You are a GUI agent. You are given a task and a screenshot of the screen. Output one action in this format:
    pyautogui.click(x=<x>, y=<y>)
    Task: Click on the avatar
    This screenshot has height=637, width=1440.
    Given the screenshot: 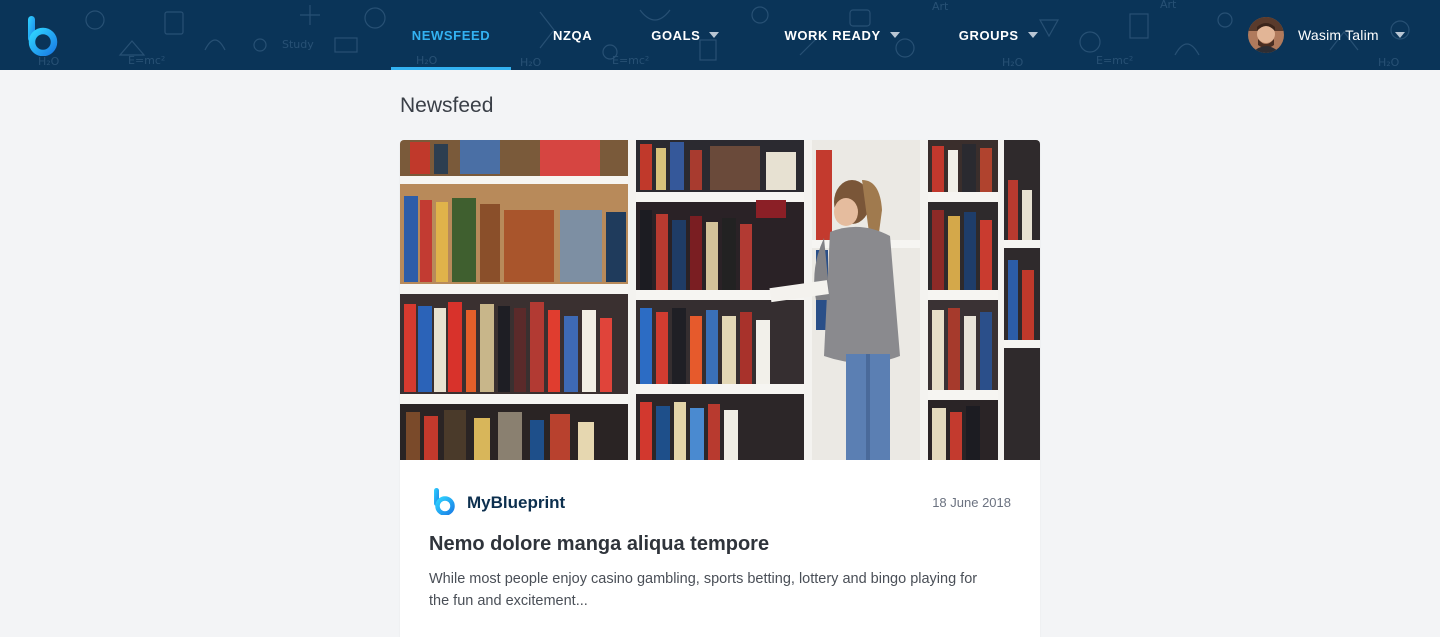 What is the action you would take?
    pyautogui.click(x=1266, y=35)
    